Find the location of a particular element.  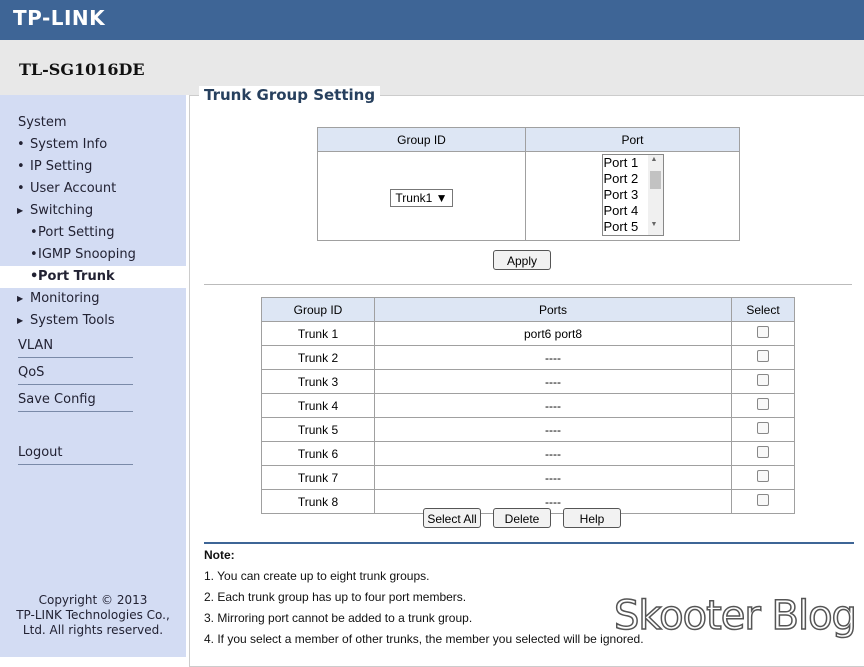

sidebar-item-user-account: • User Account is located at coordinates (93, 189).